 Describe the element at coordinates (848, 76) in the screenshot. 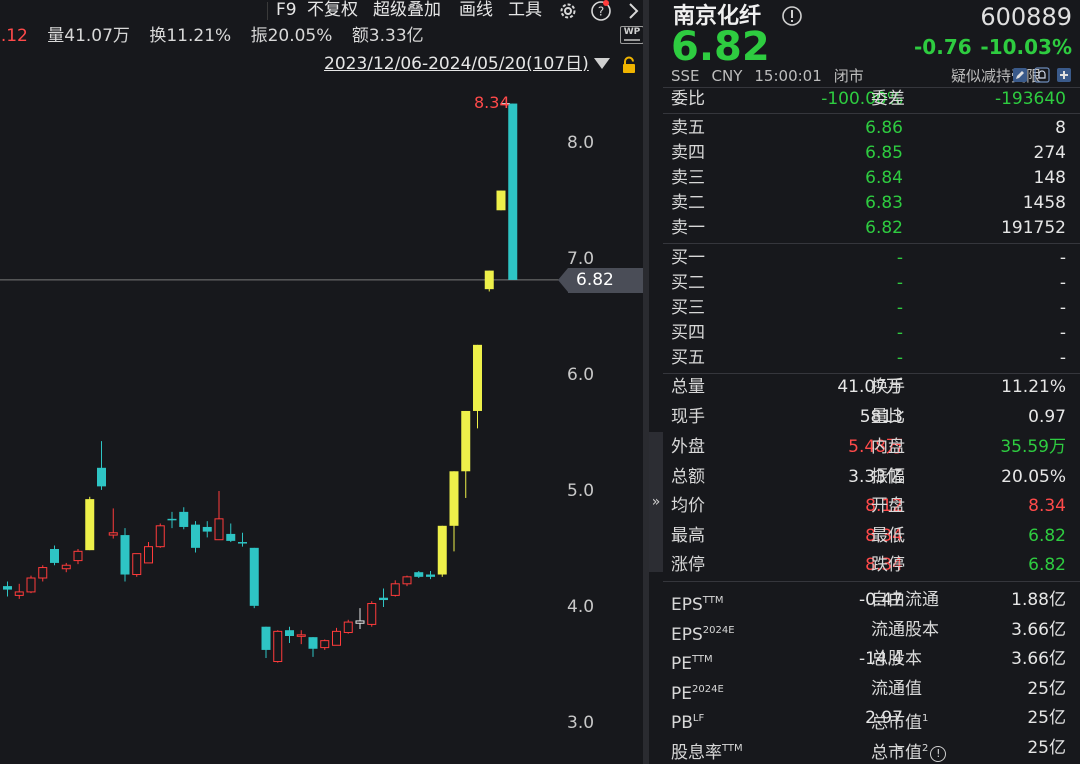

I see `market-status: 闭市` at that location.